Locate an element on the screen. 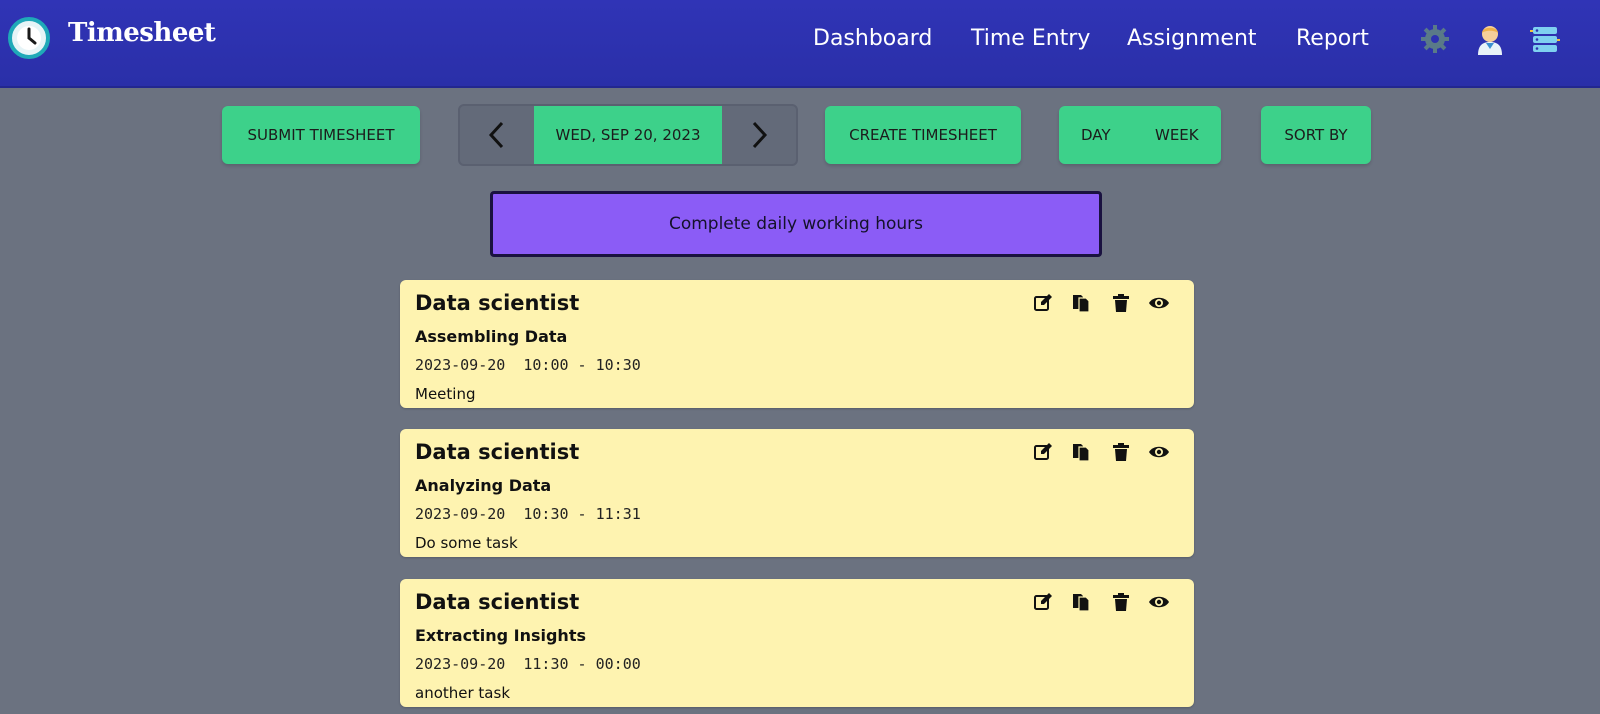  entry-datetime: 2023-09-20 11:30 - 00:00 is located at coordinates (528, 664).